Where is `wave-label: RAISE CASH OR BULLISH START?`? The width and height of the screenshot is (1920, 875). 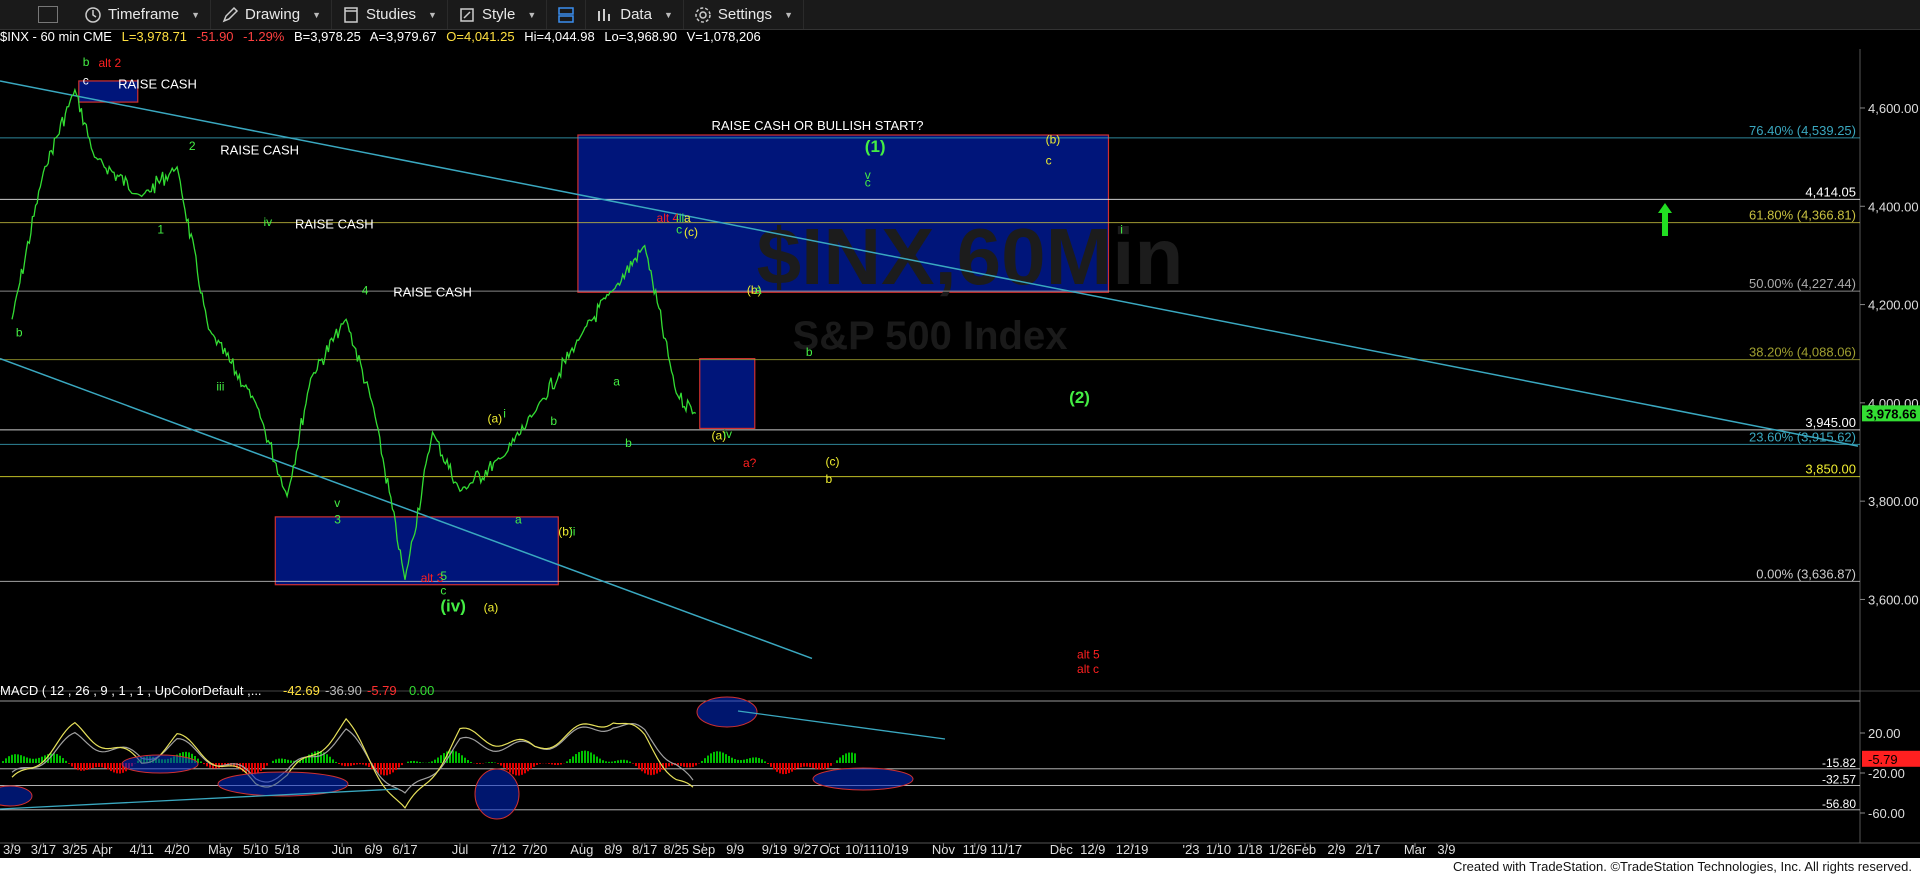 wave-label: RAISE CASH OR BULLISH START? is located at coordinates (818, 125).